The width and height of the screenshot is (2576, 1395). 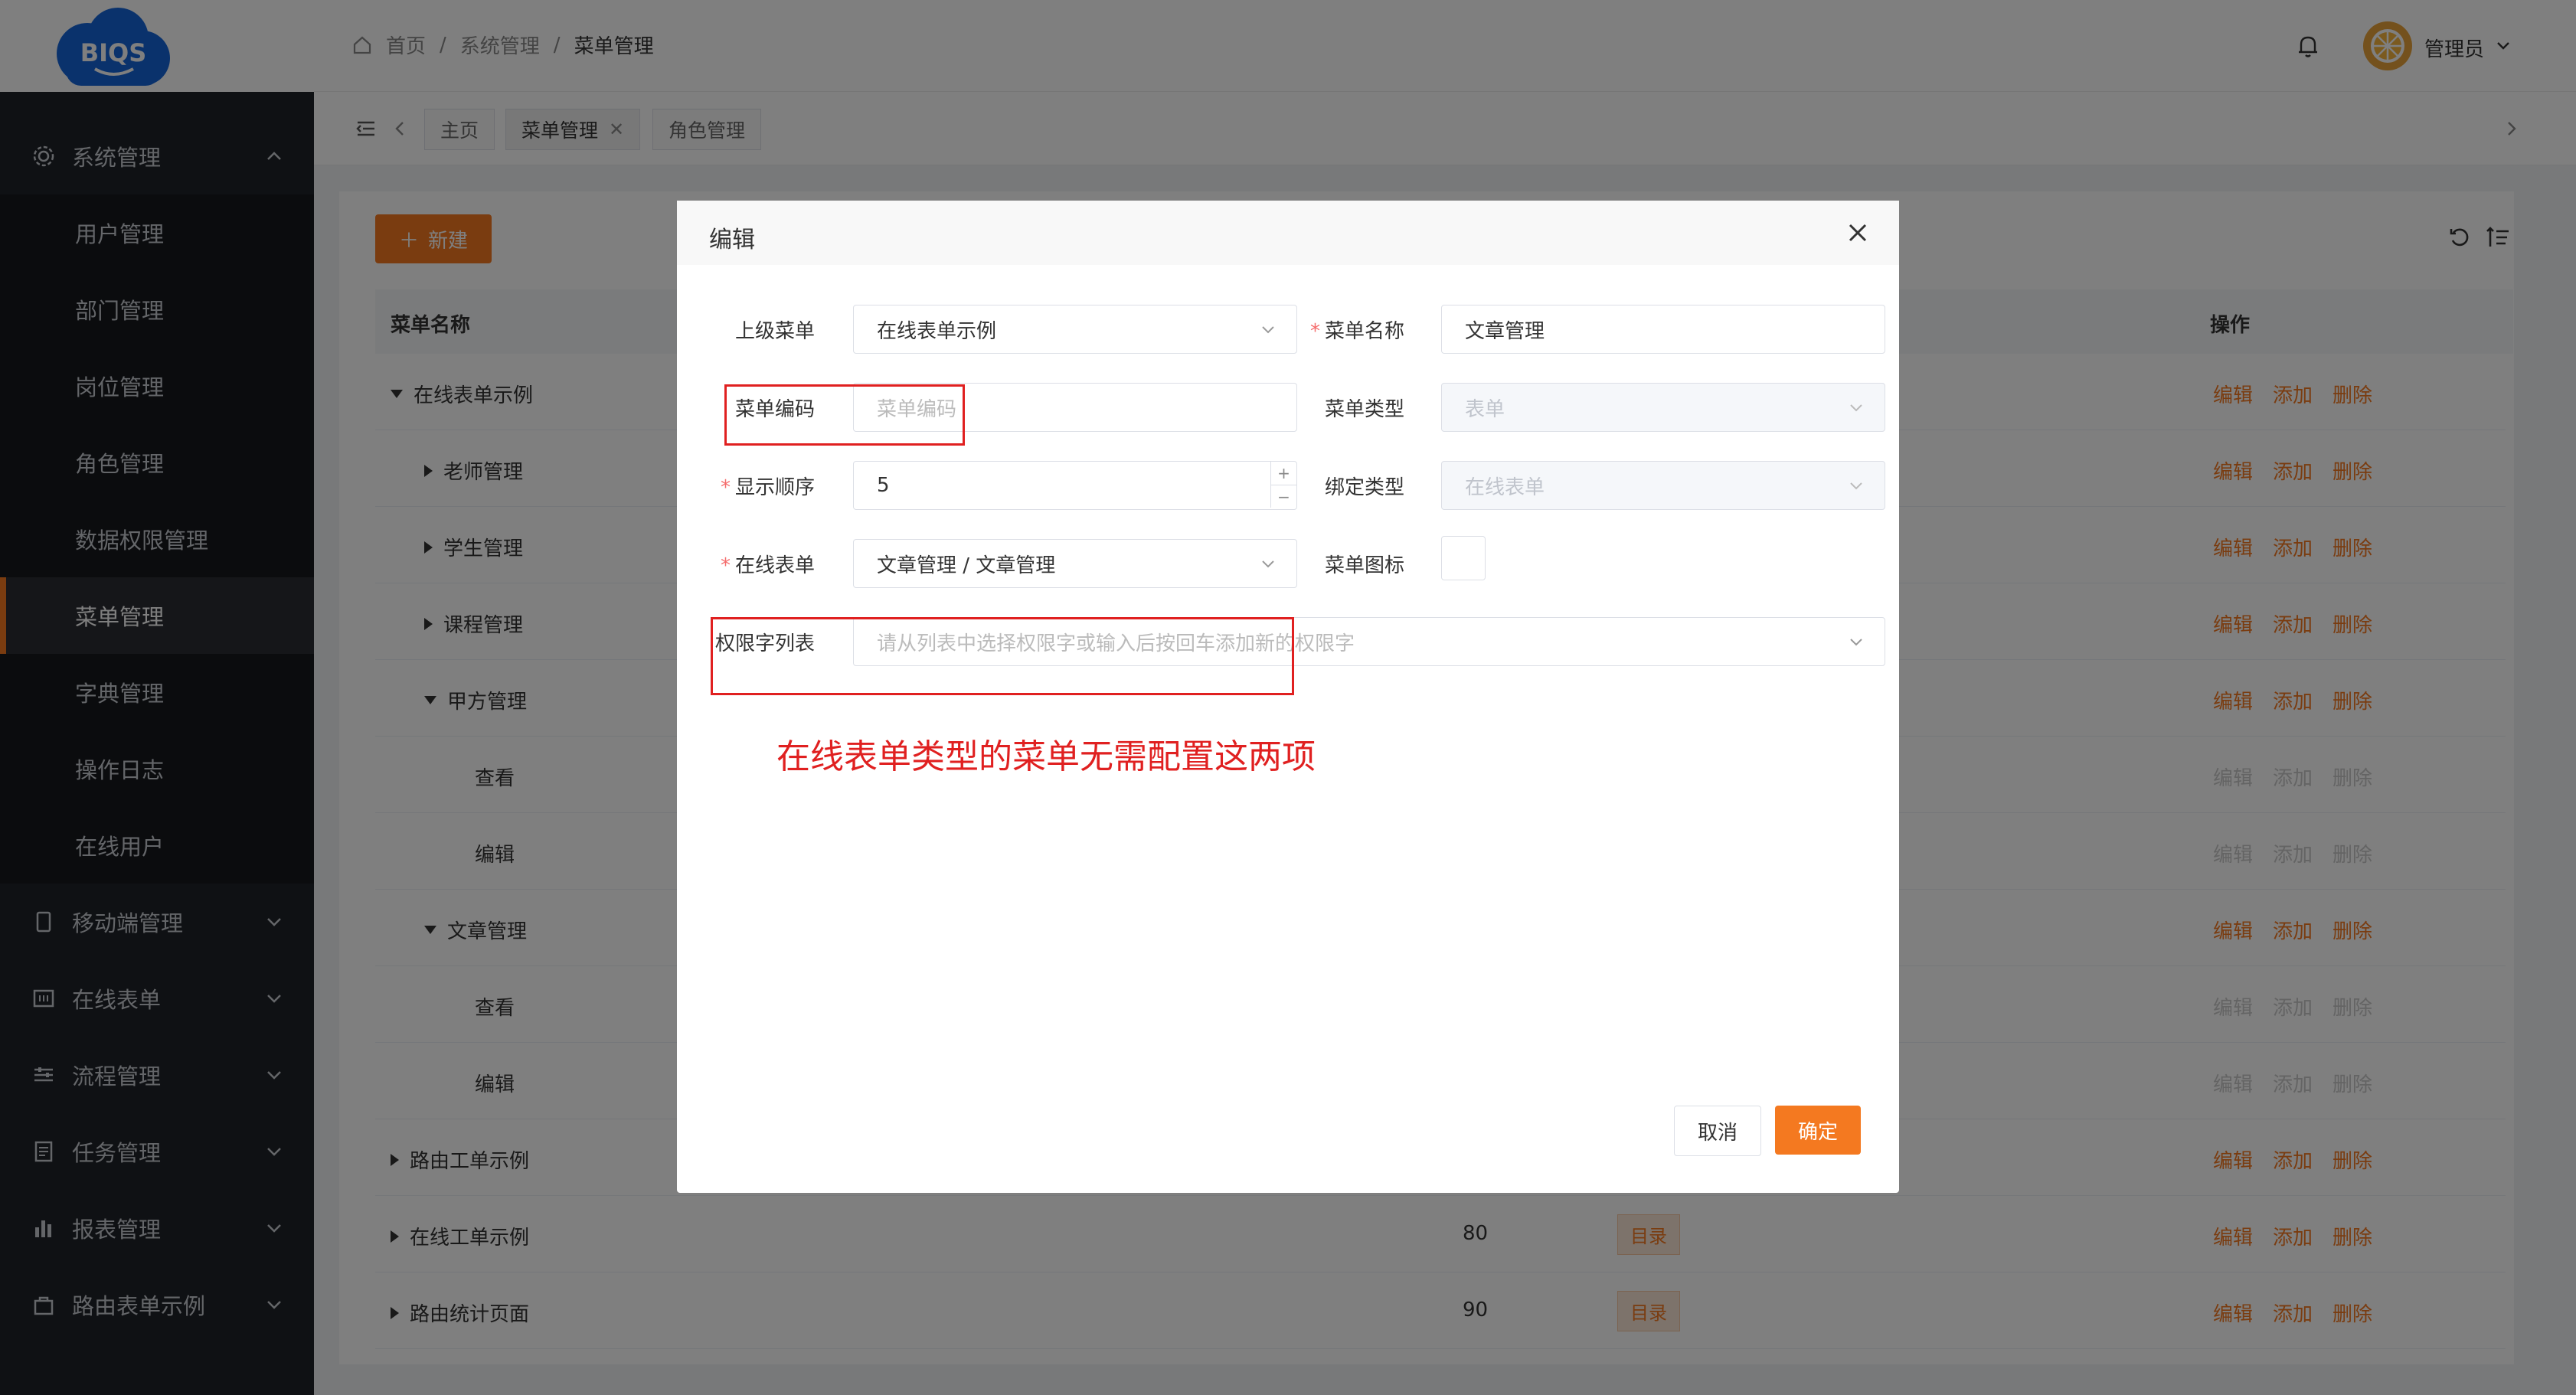 What do you see at coordinates (1663, 407) in the screenshot?
I see `menu-type-select: 表单` at bounding box center [1663, 407].